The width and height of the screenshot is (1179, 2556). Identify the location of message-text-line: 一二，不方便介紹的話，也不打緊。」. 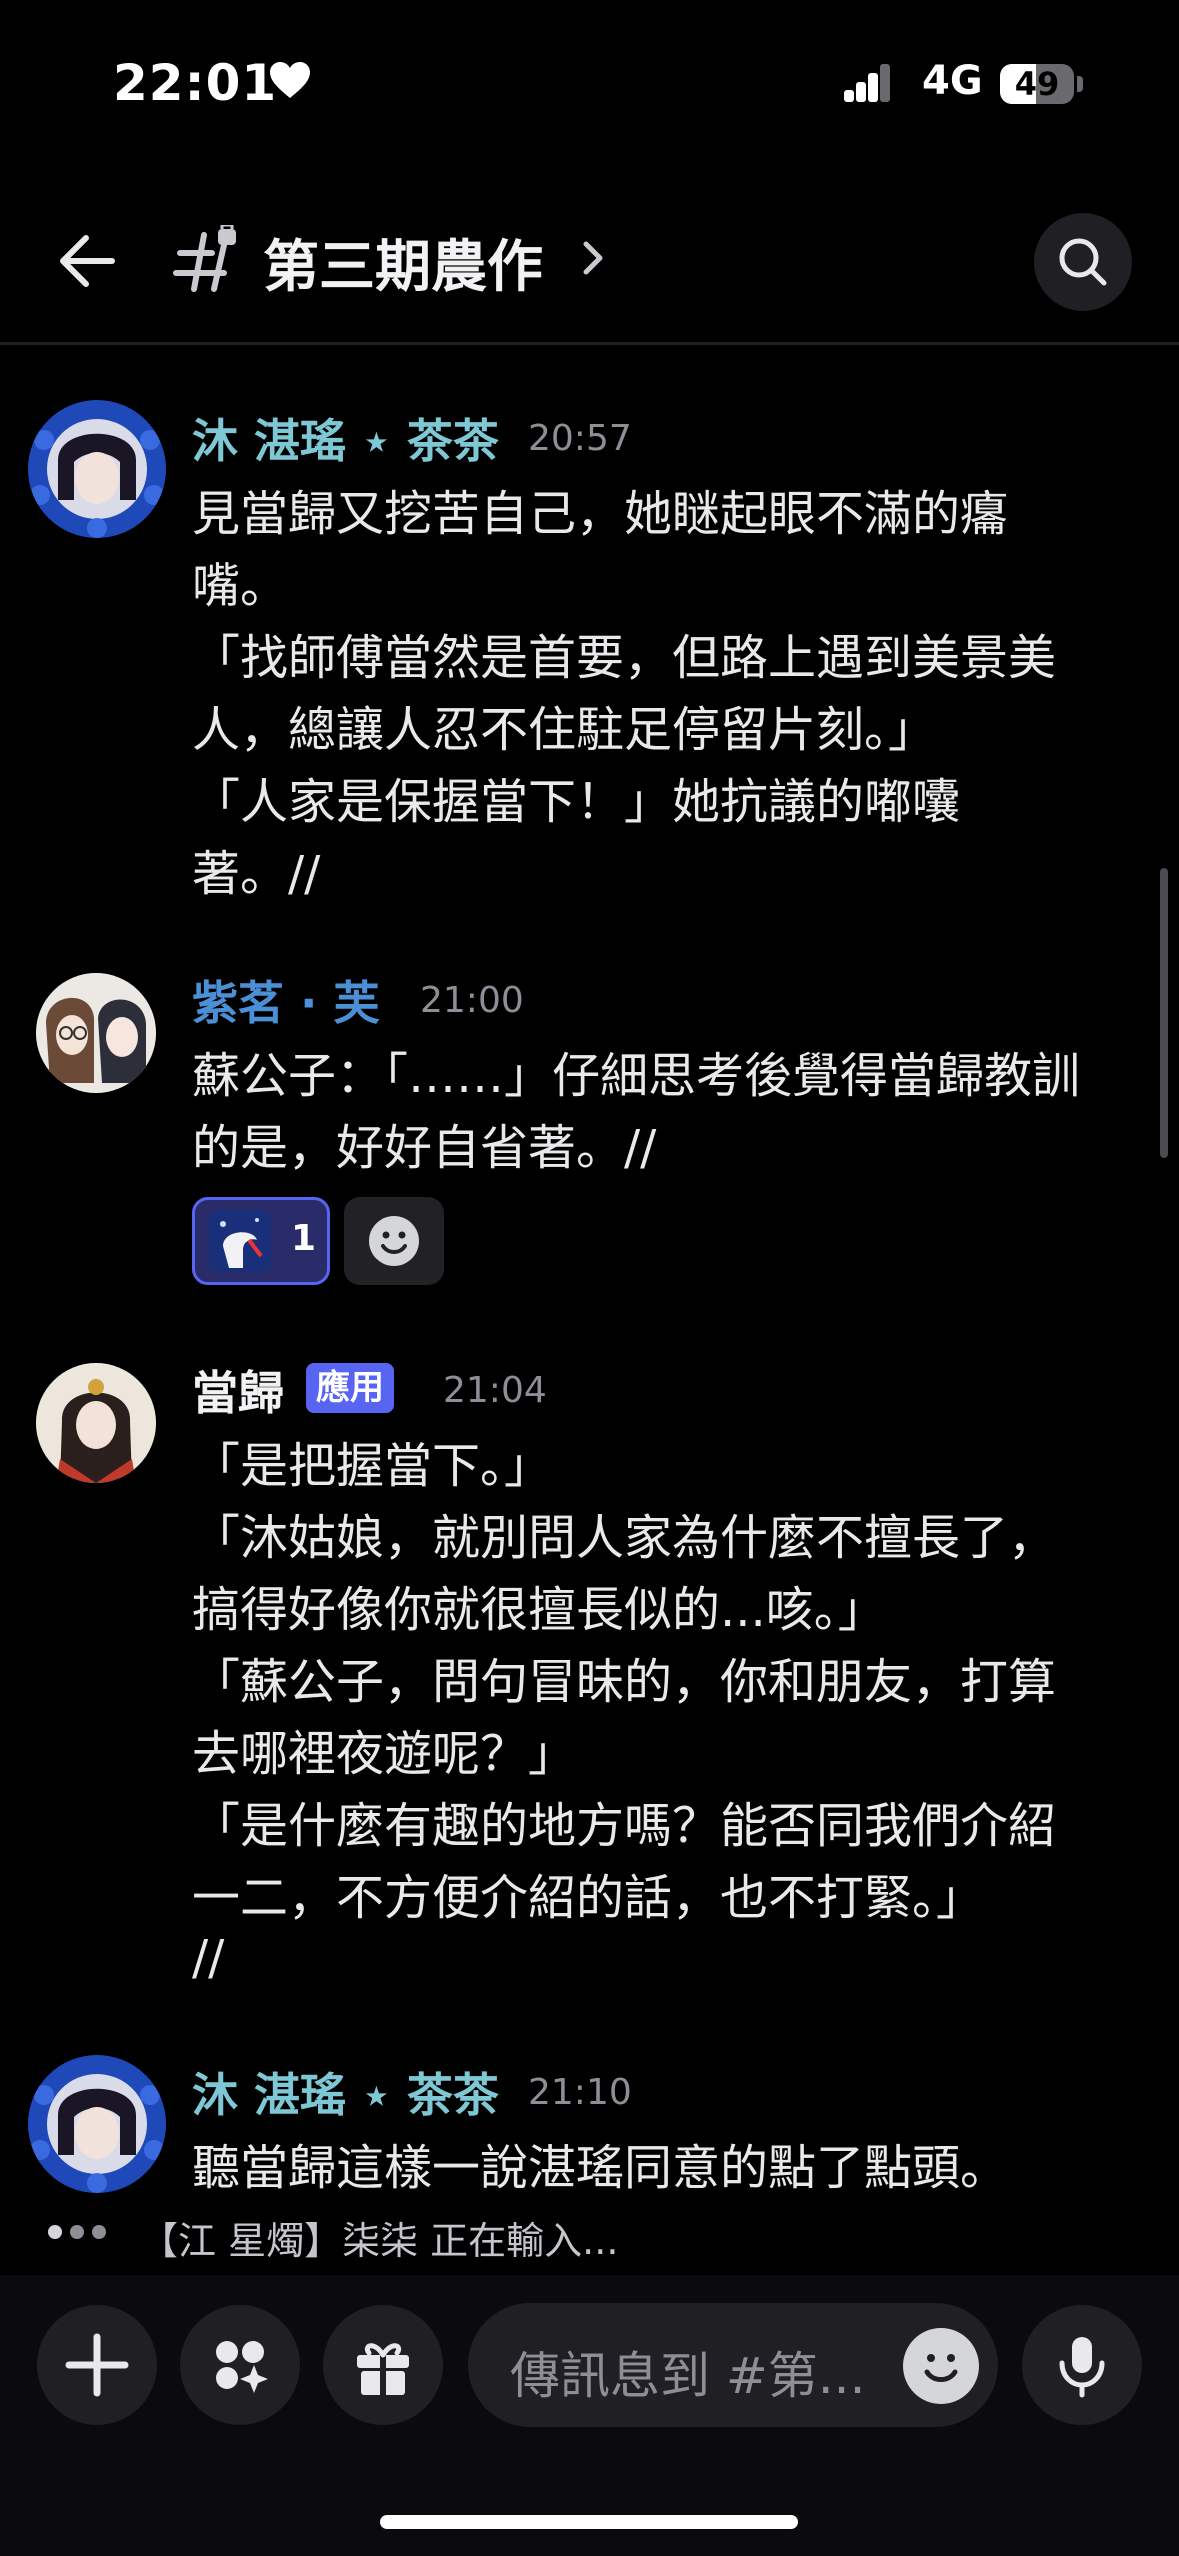
(588, 1898).